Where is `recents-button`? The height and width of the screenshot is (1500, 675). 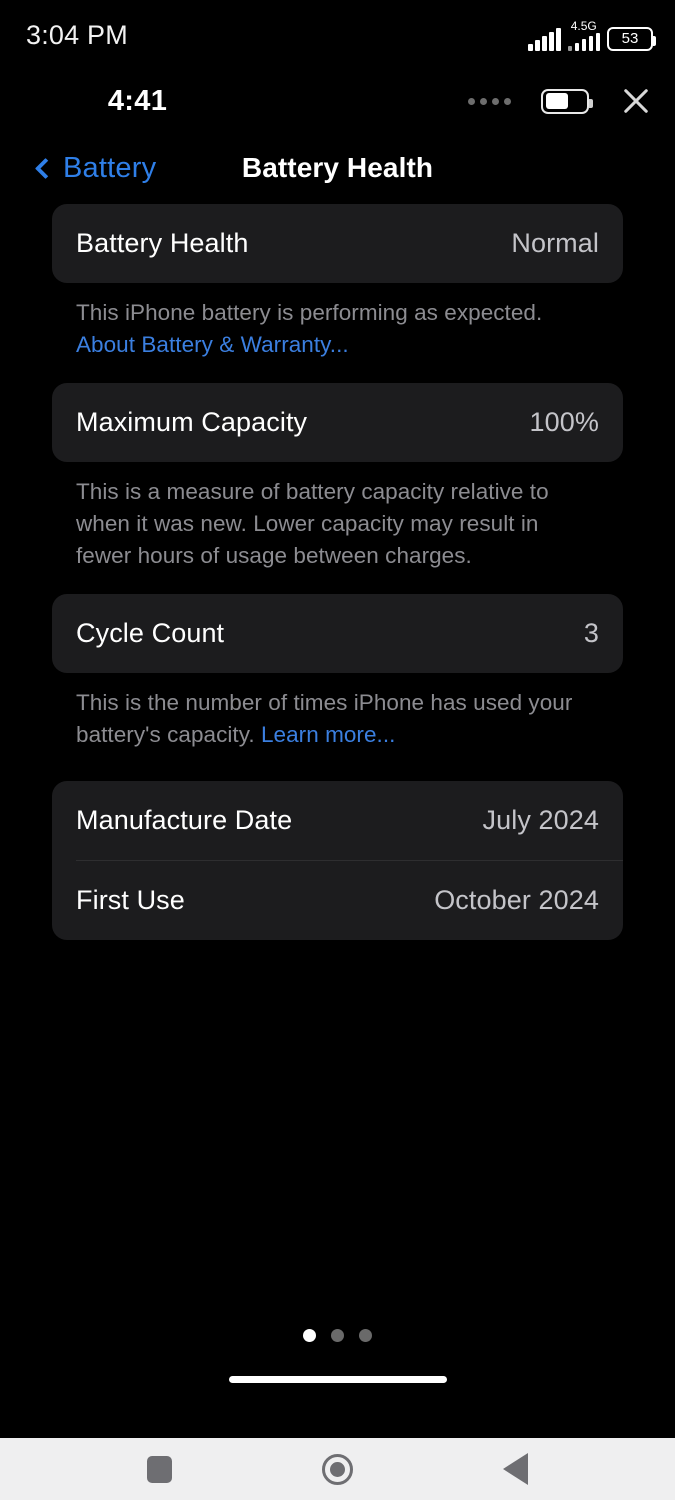 recents-button is located at coordinates (159, 1469).